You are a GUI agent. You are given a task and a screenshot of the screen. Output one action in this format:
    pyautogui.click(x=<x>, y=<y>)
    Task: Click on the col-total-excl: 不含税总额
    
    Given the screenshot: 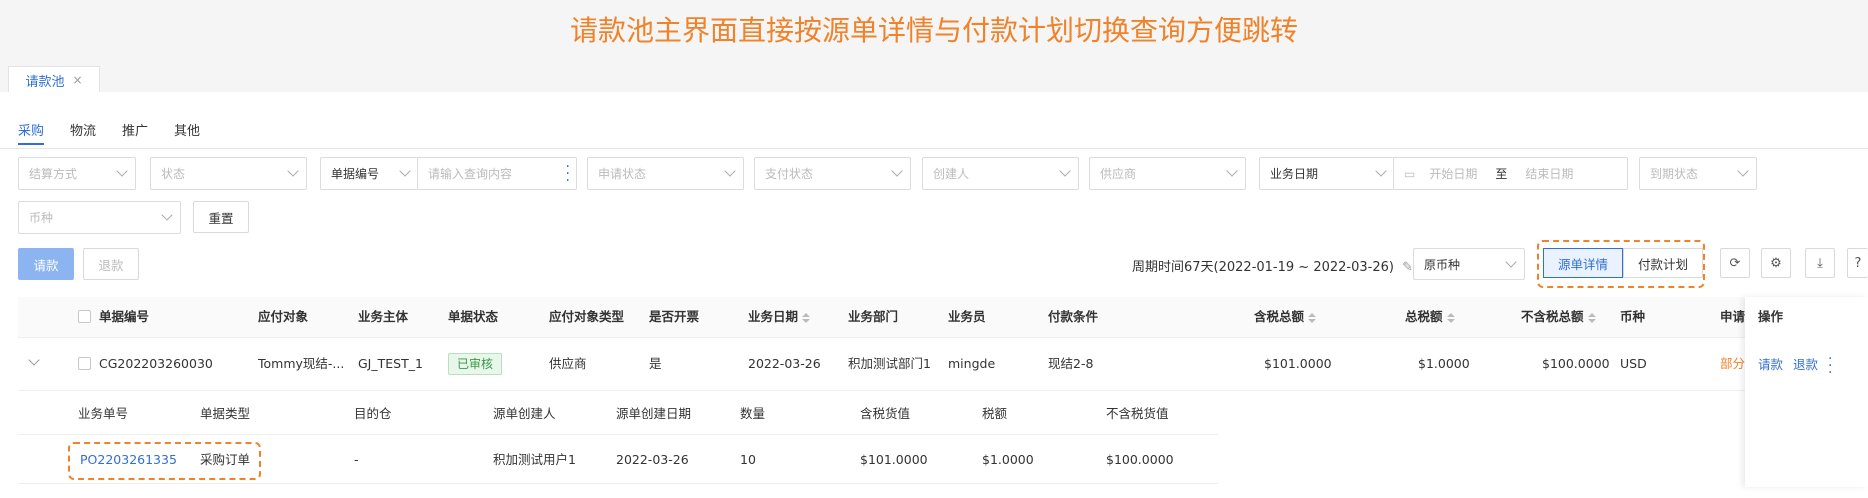 What is the action you would take?
    pyautogui.click(x=1558, y=317)
    